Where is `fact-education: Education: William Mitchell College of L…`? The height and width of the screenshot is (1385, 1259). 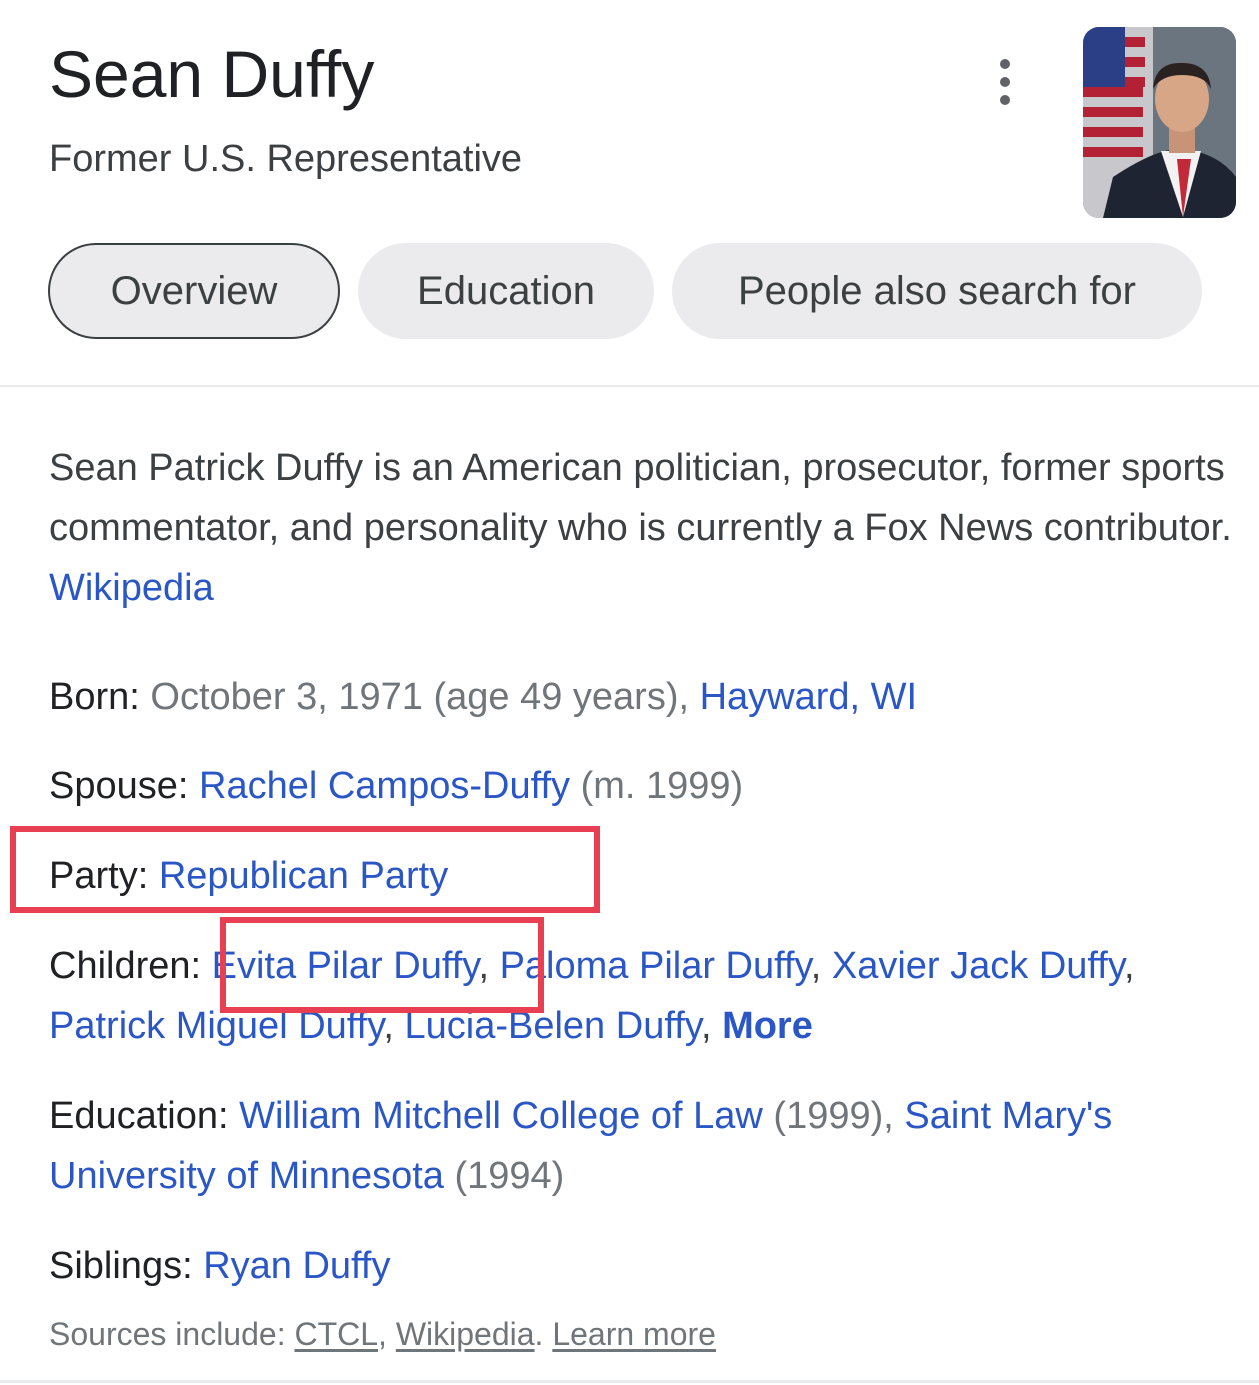
fact-education: Education: William Mitchell College of L… is located at coordinates (649, 1146).